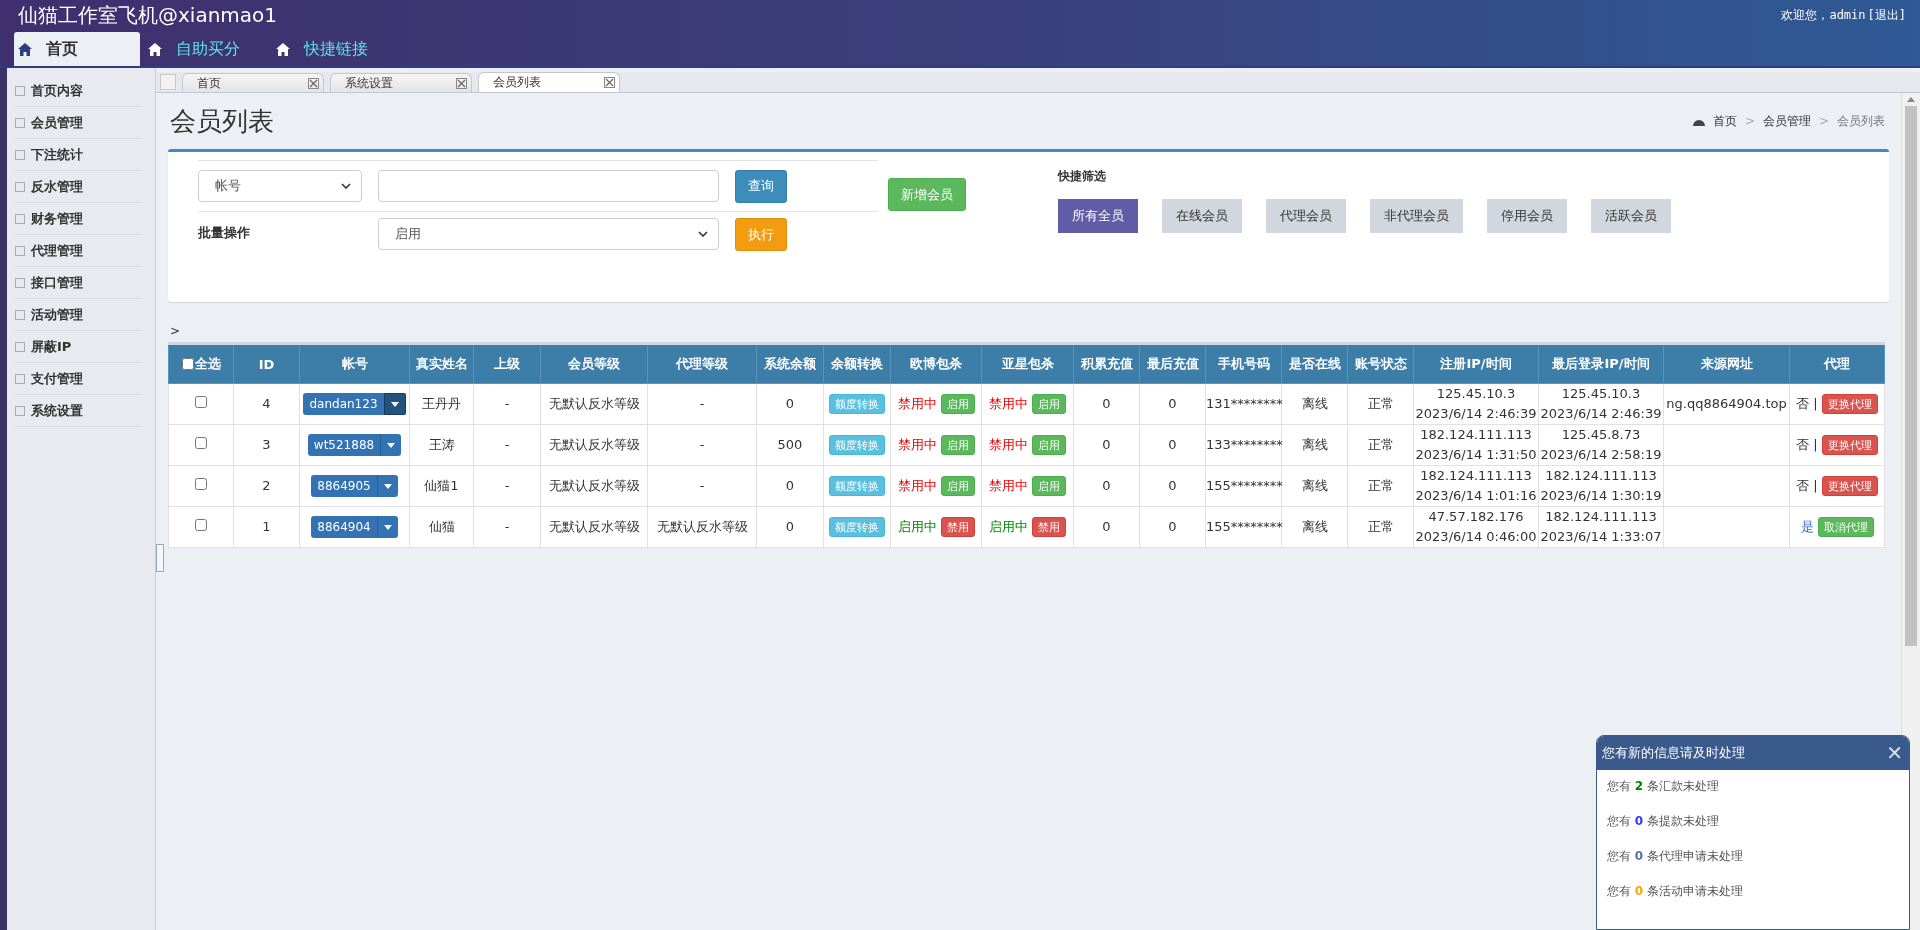 The height and width of the screenshot is (930, 1920). Describe the element at coordinates (1631, 216) in the screenshot. I see `filter-button: 活跃会员` at that location.